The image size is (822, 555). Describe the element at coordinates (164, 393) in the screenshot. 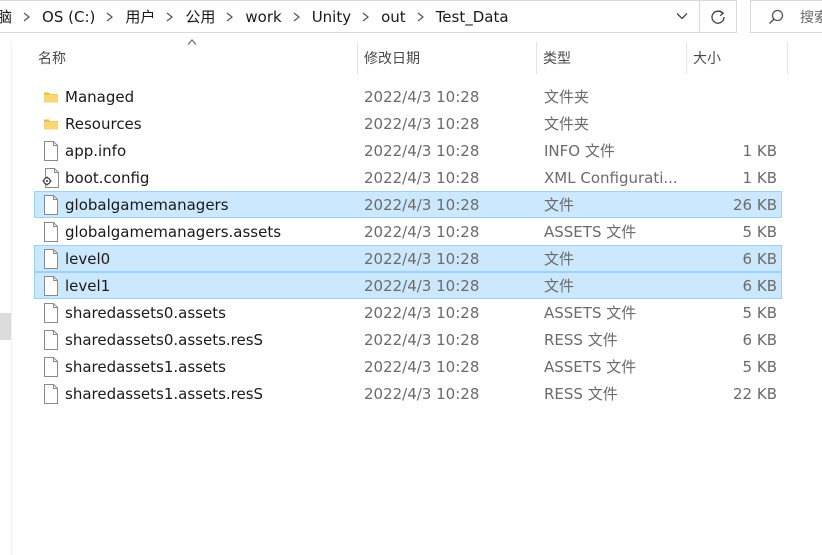

I see `file-name: sharedassets1.assets.resS` at that location.